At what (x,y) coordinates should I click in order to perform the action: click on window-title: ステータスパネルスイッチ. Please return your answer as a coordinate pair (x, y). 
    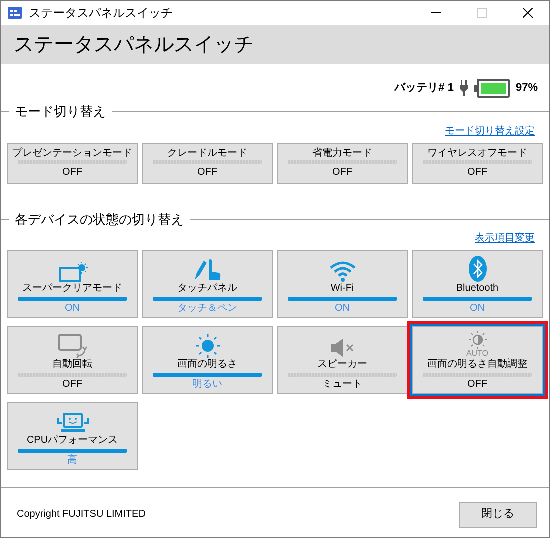
    Looking at the image, I should click on (101, 13).